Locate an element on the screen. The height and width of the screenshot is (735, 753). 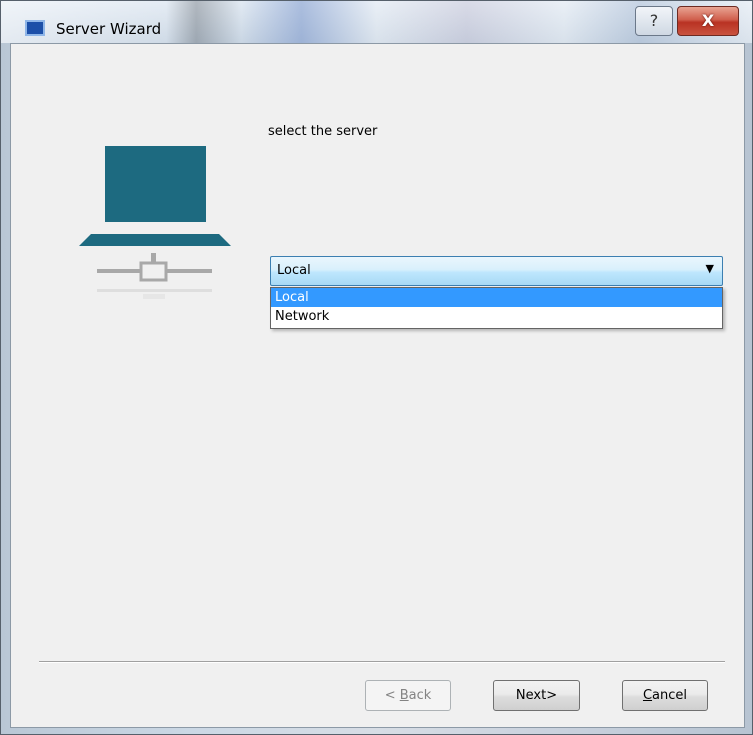
back-label-prefix: < is located at coordinates (392, 695).